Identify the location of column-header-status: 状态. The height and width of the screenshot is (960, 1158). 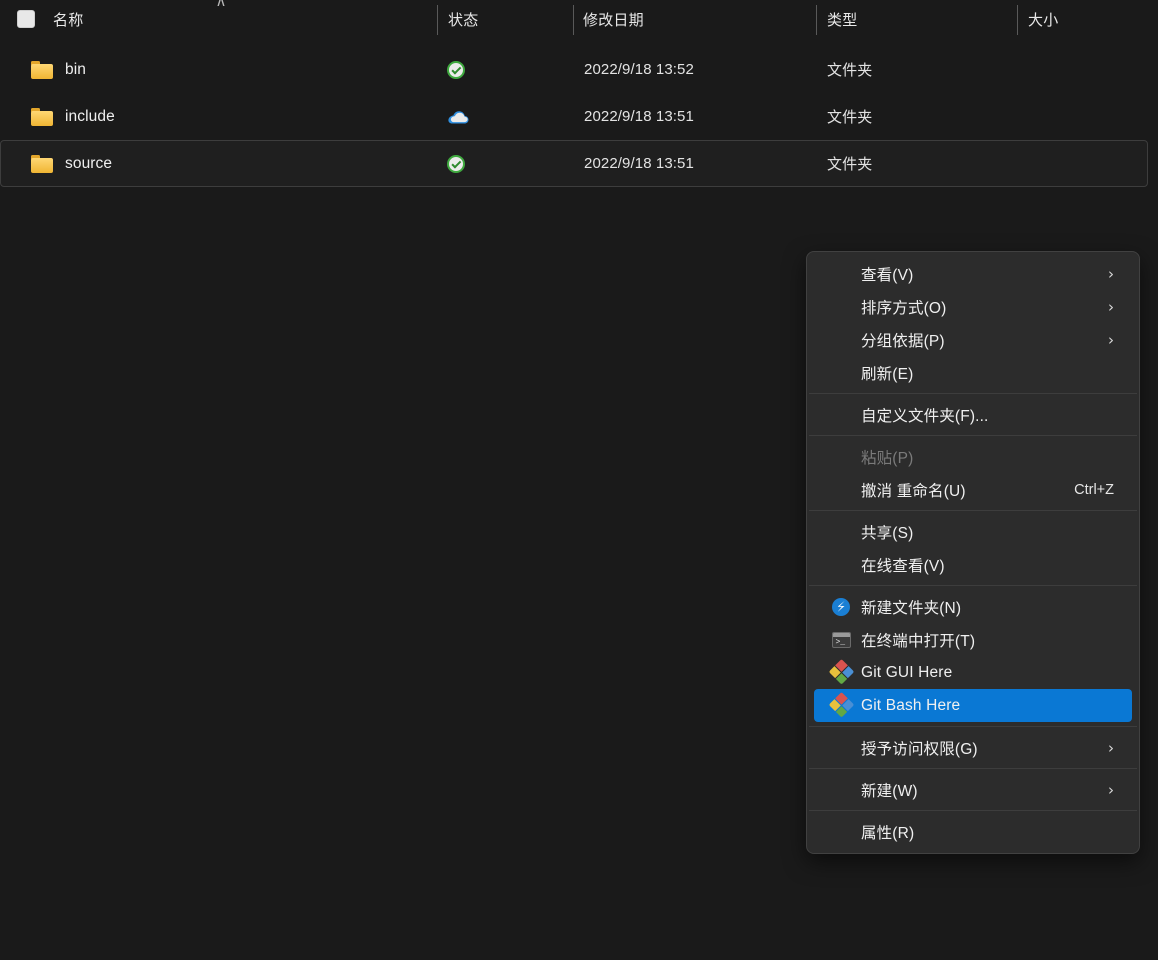
(463, 19).